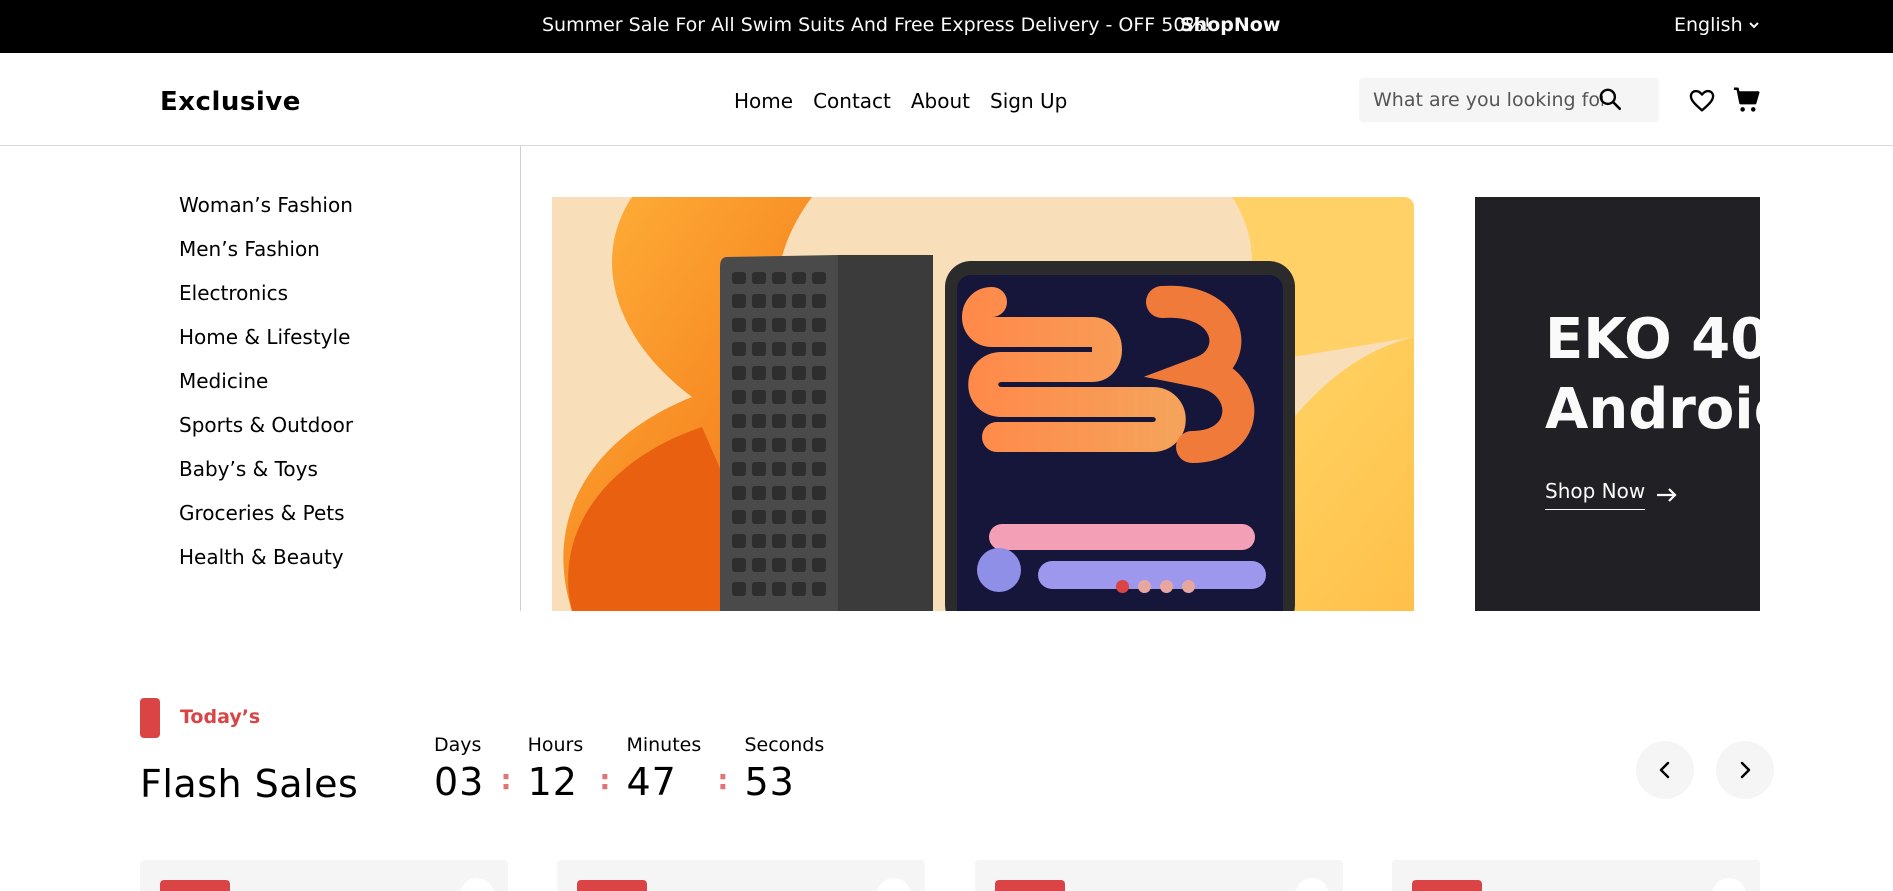 This screenshot has height=891, width=1893. What do you see at coordinates (852, 101) in the screenshot?
I see `nav-contact: Contact` at bounding box center [852, 101].